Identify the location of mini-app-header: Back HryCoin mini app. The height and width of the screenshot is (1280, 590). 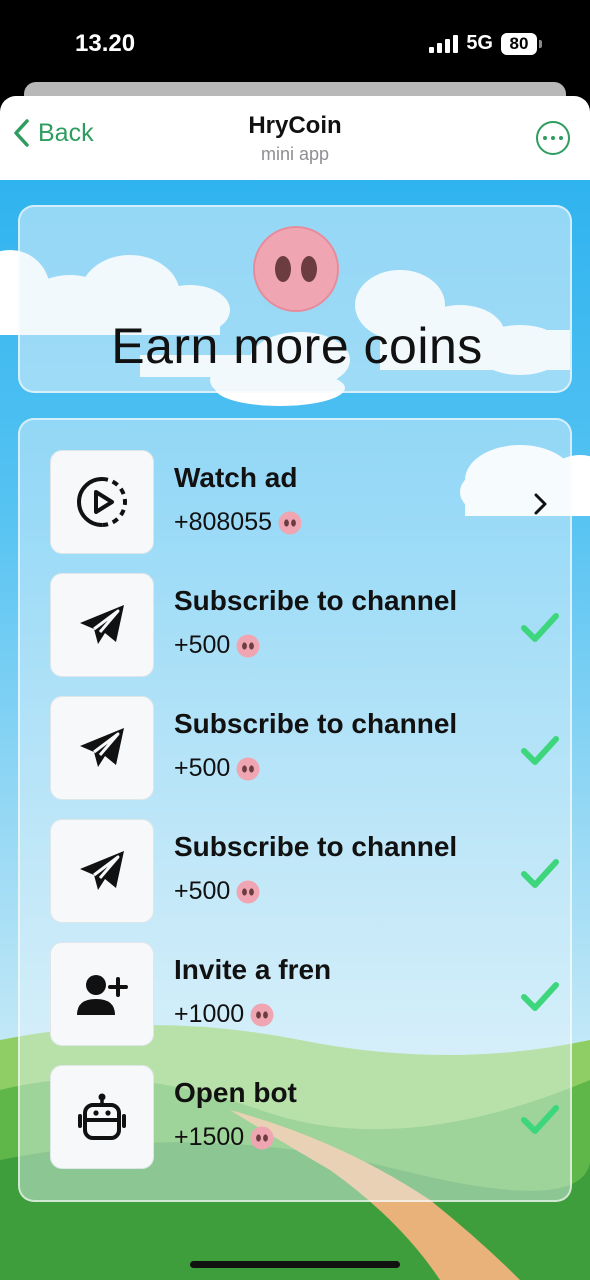
(295, 139).